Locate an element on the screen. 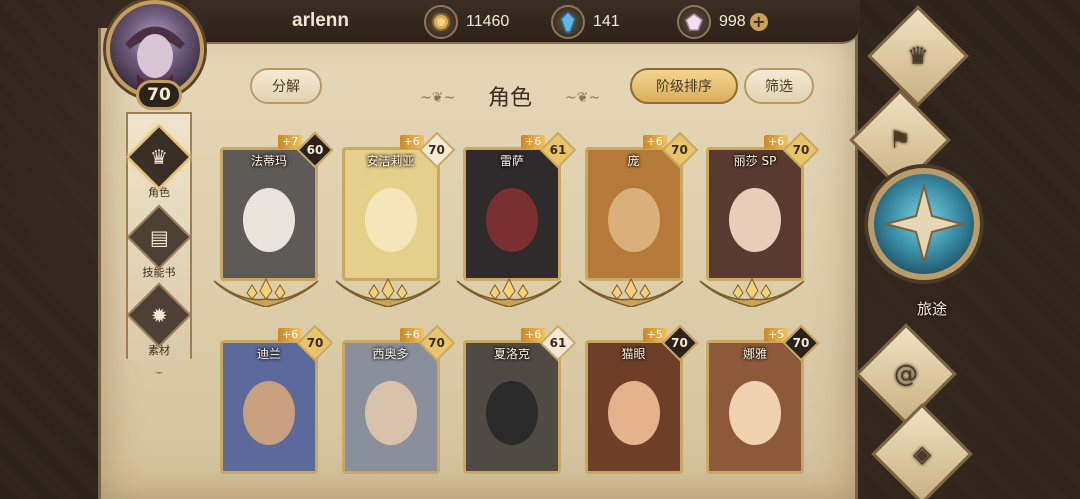  filter-button: 筛选 is located at coordinates (779, 86).